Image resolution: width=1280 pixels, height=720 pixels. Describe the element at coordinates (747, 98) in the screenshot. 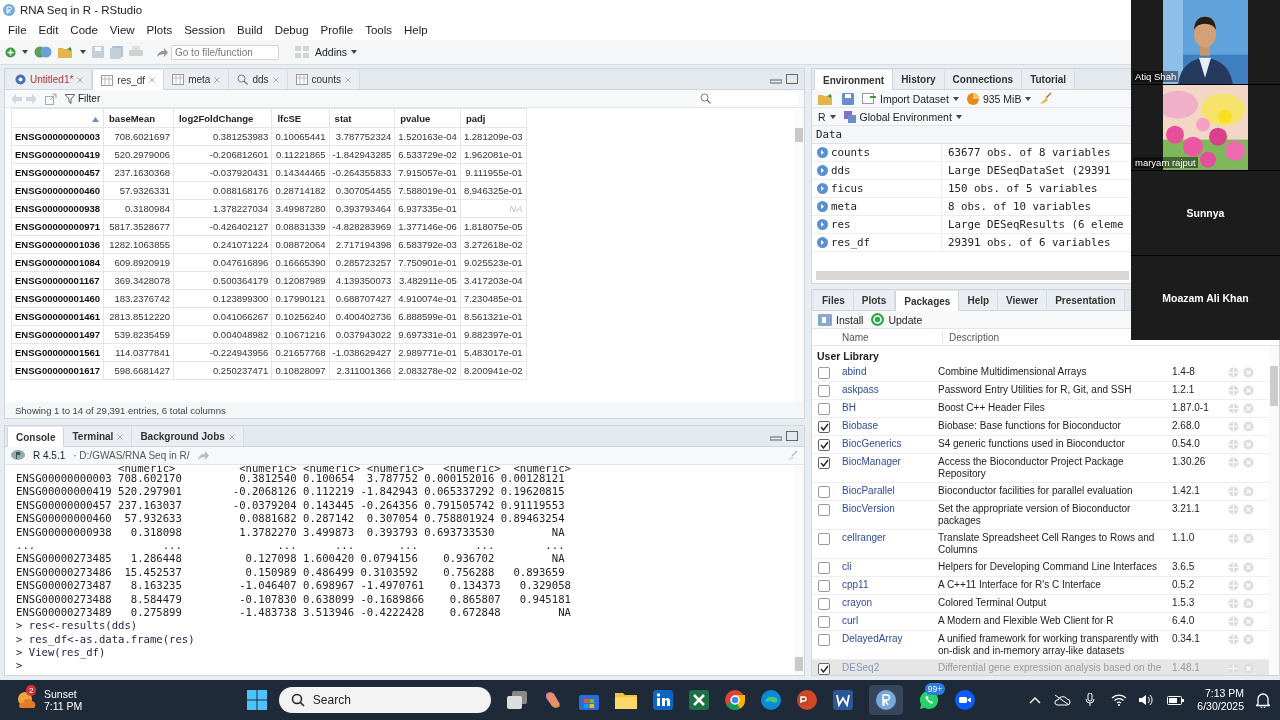

I see `search-field` at that location.